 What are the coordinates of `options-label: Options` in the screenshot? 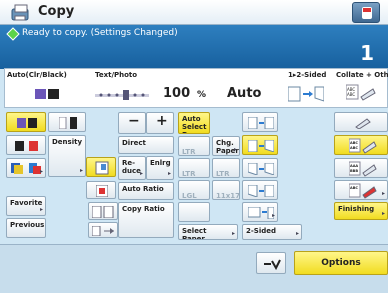 It's located at (341, 263).